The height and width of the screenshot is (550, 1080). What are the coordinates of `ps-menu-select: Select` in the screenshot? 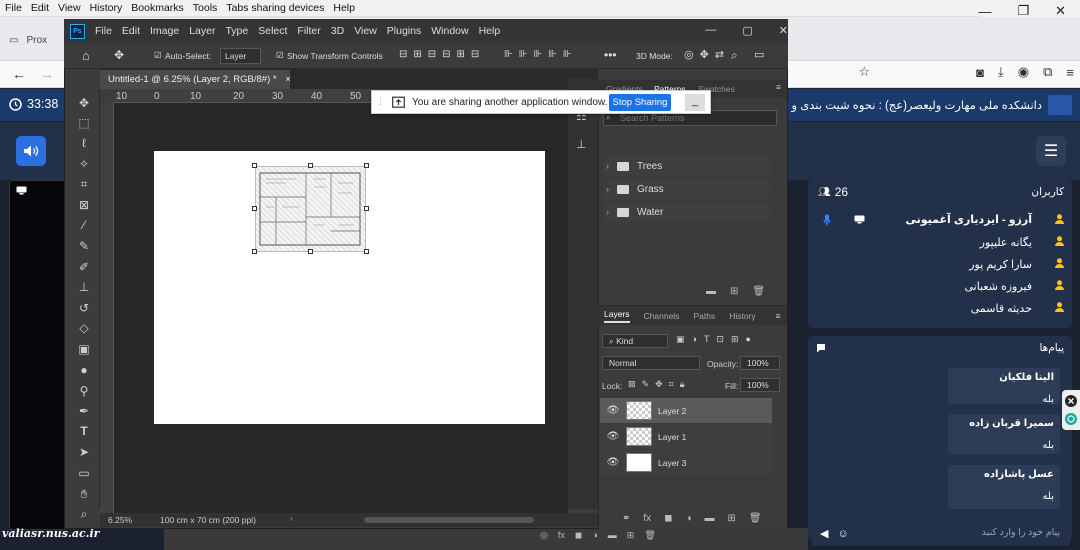 It's located at (272, 31).